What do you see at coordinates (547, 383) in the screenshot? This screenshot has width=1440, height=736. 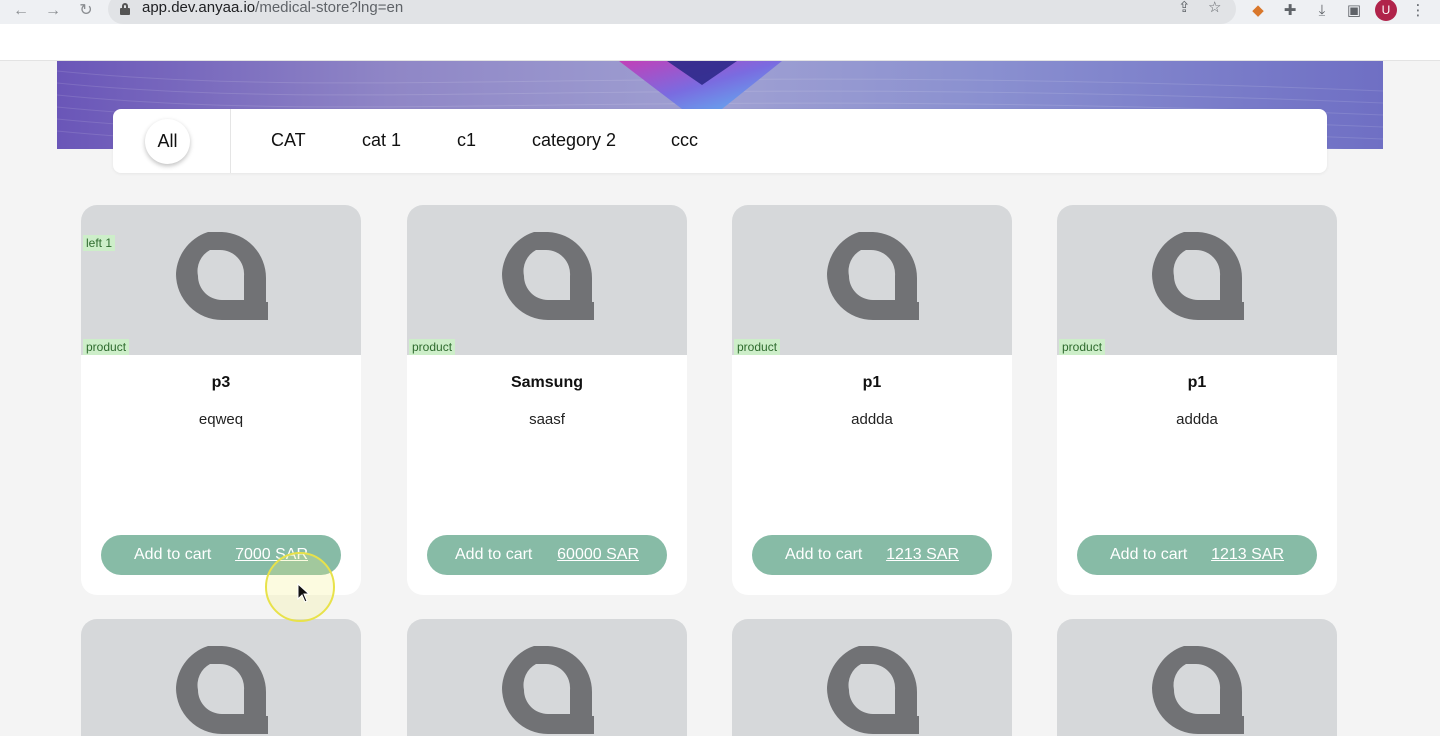 I see `product-title: Samsung` at bounding box center [547, 383].